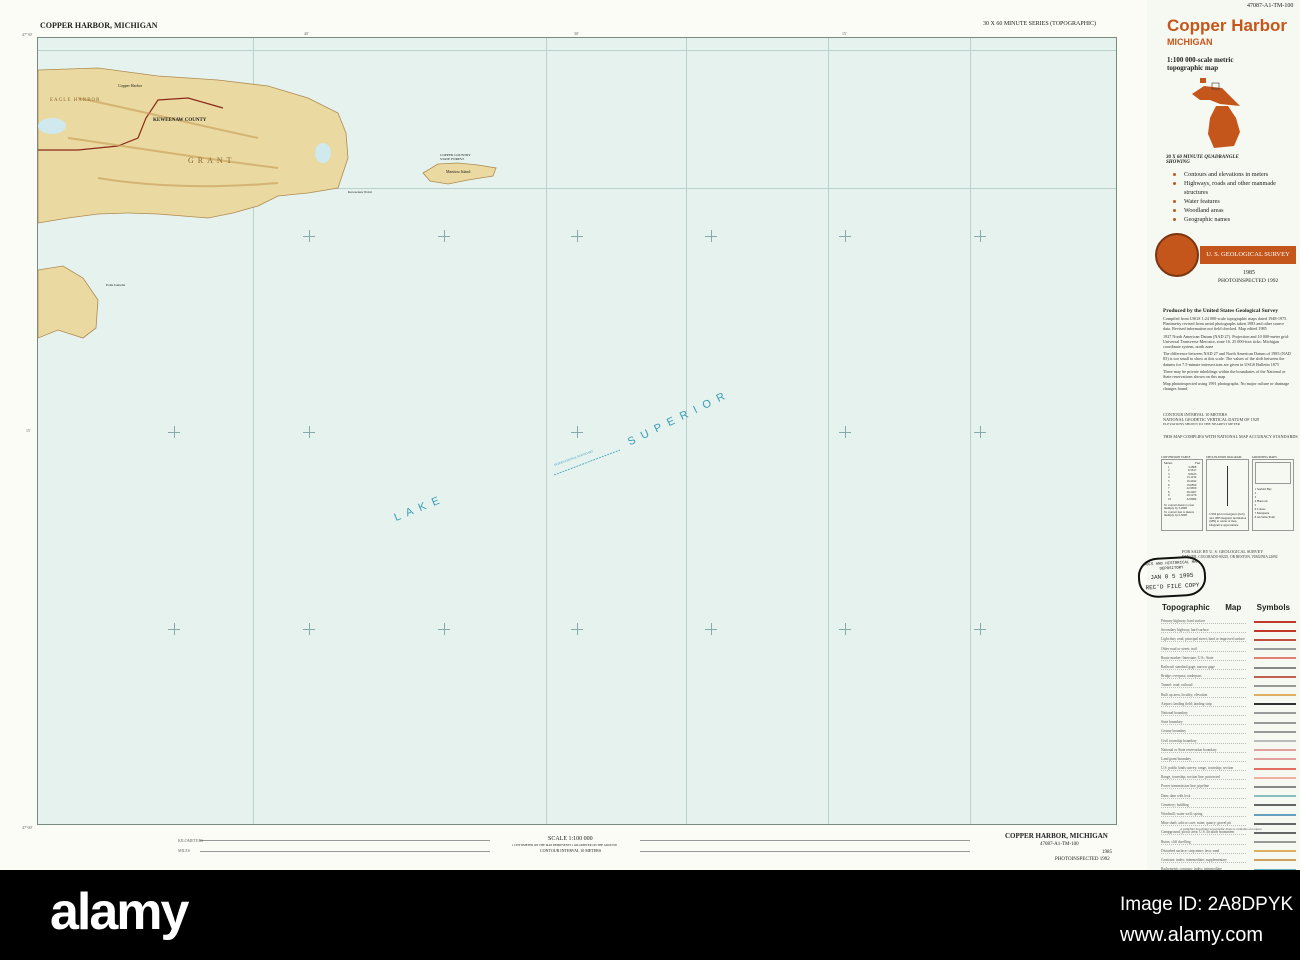  I want to click on panel-year: 1985, so click(1249, 273).